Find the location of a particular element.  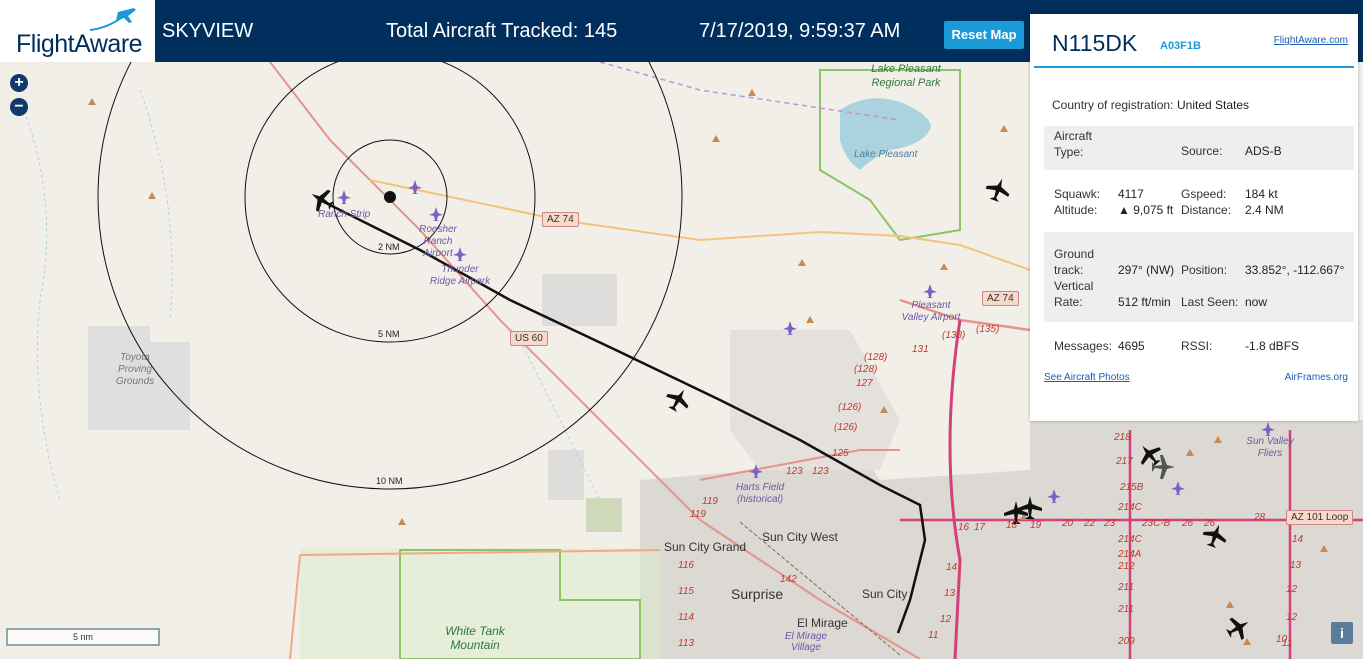

exit-label: 11 is located at coordinates (933, 635).